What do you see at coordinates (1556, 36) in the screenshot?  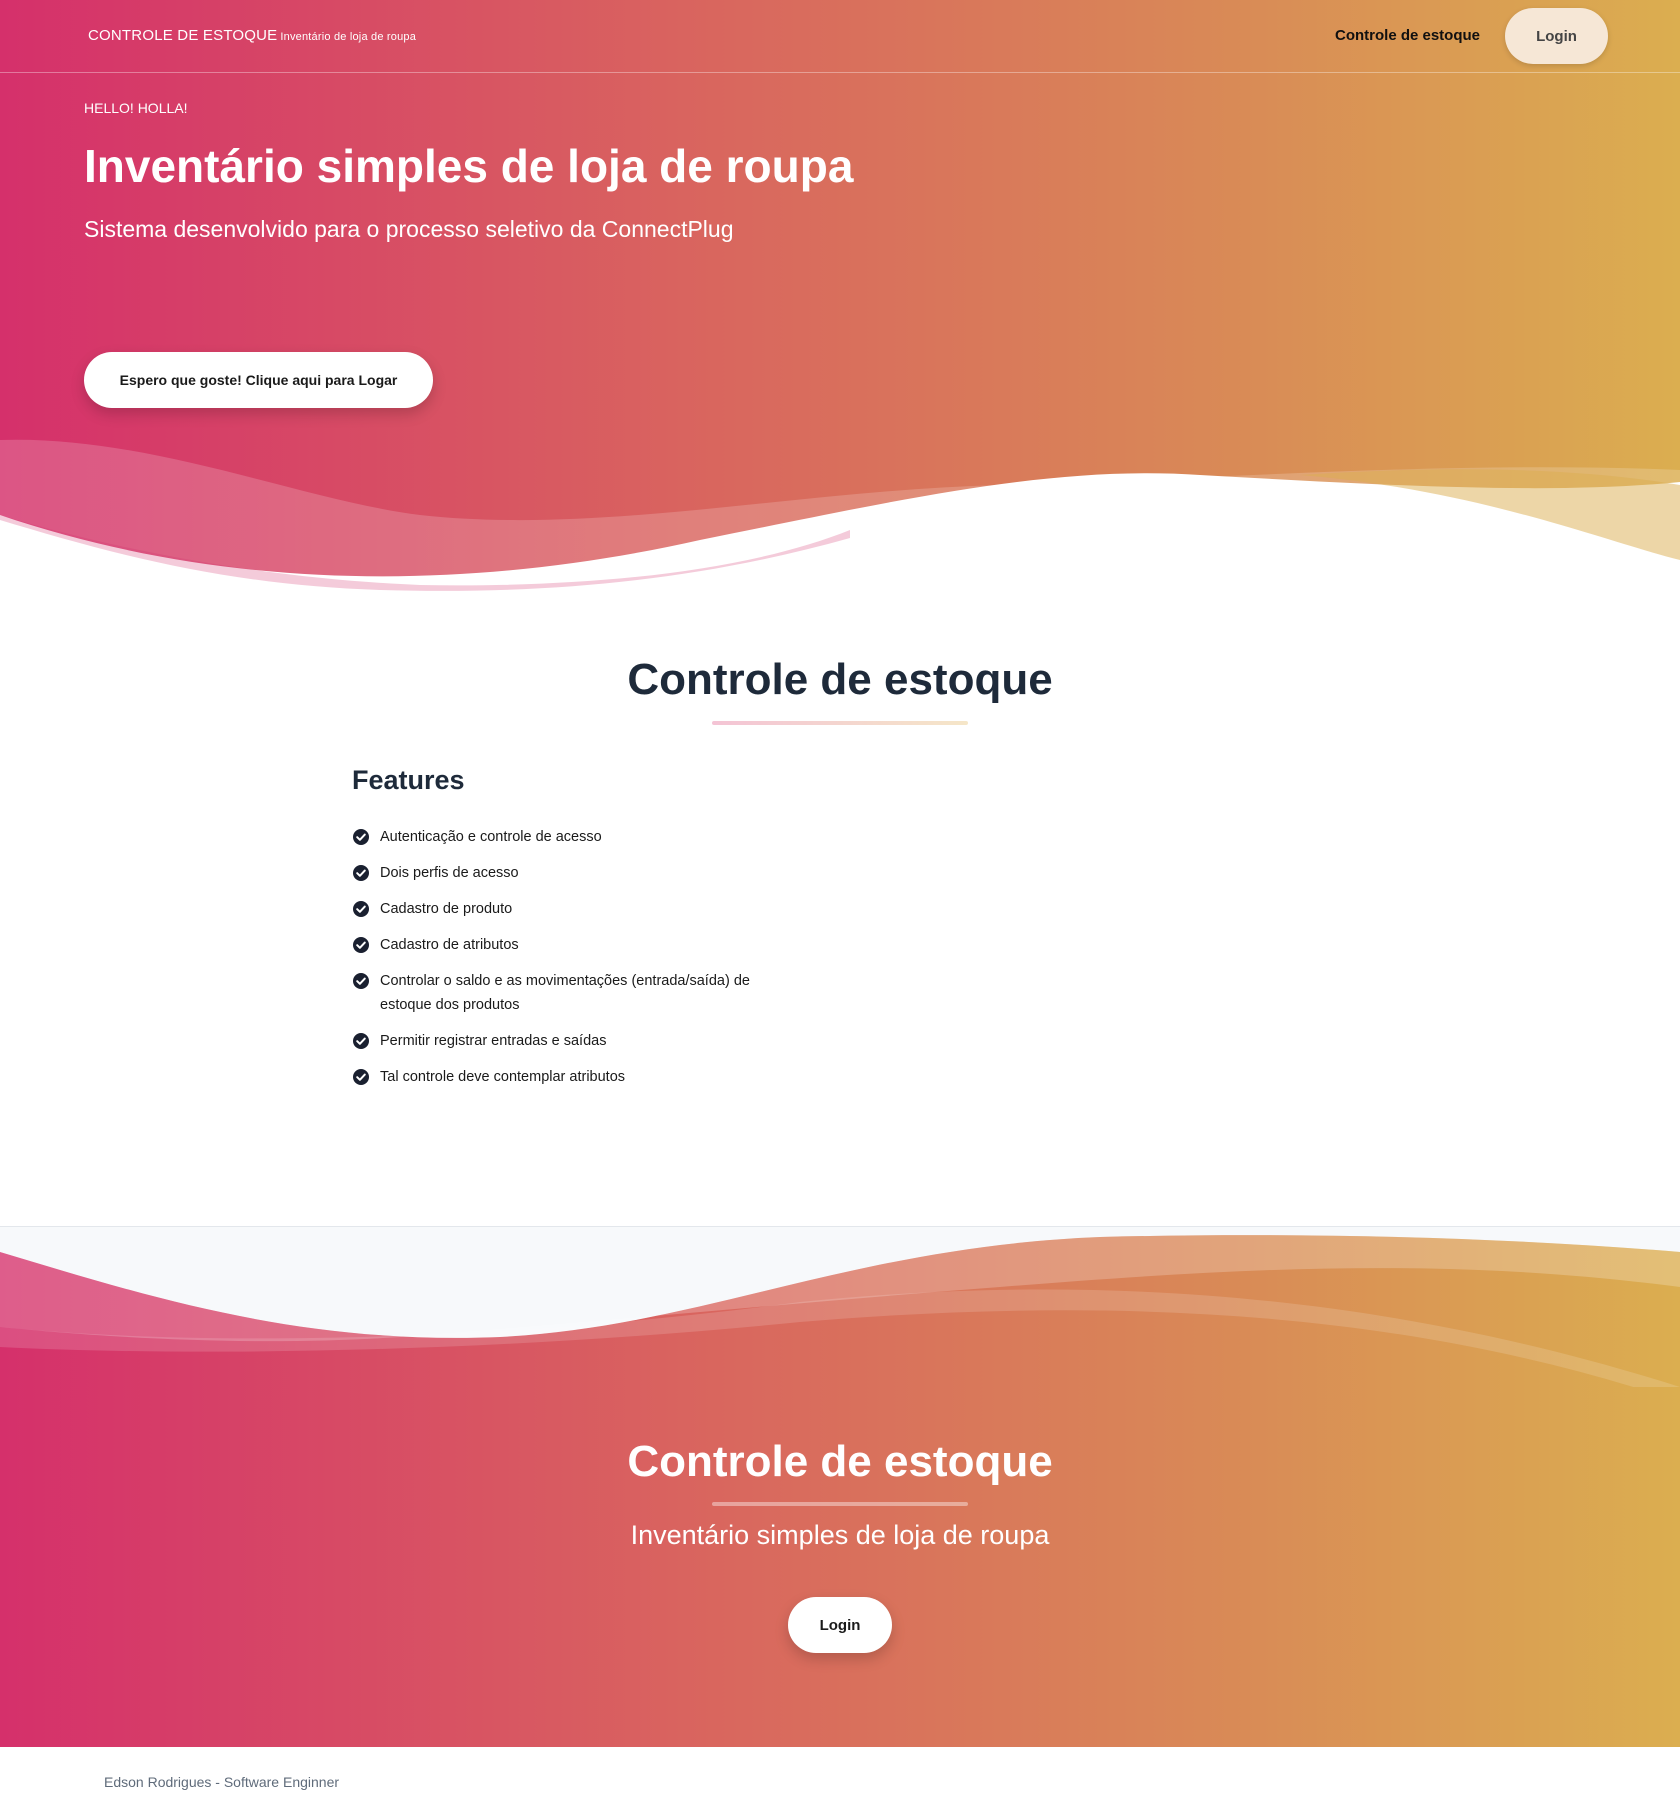 I see `nav-login-button: Login` at bounding box center [1556, 36].